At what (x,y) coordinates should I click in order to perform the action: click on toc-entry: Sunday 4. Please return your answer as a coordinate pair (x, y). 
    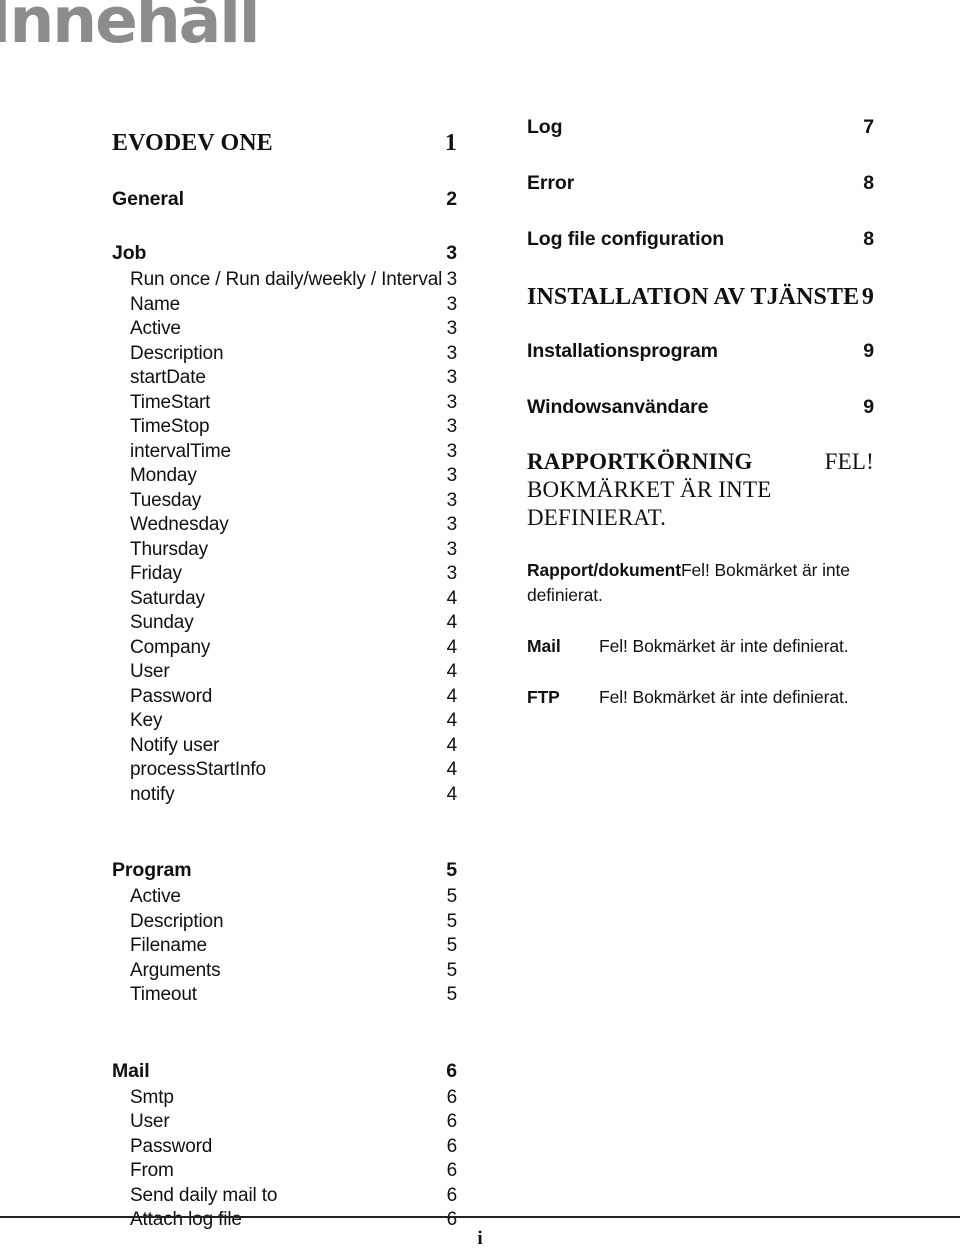
    Looking at the image, I should click on (284, 623).